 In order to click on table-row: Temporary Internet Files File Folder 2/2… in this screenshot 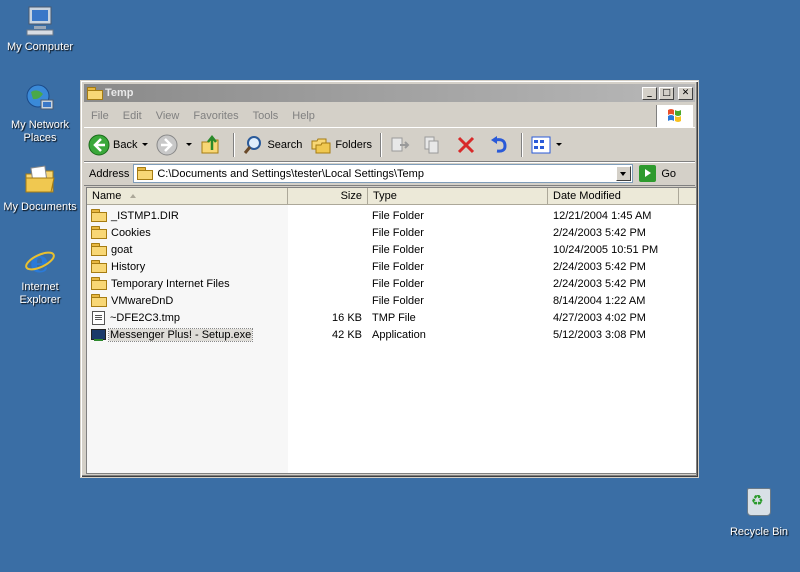, I will do `click(391, 283)`.